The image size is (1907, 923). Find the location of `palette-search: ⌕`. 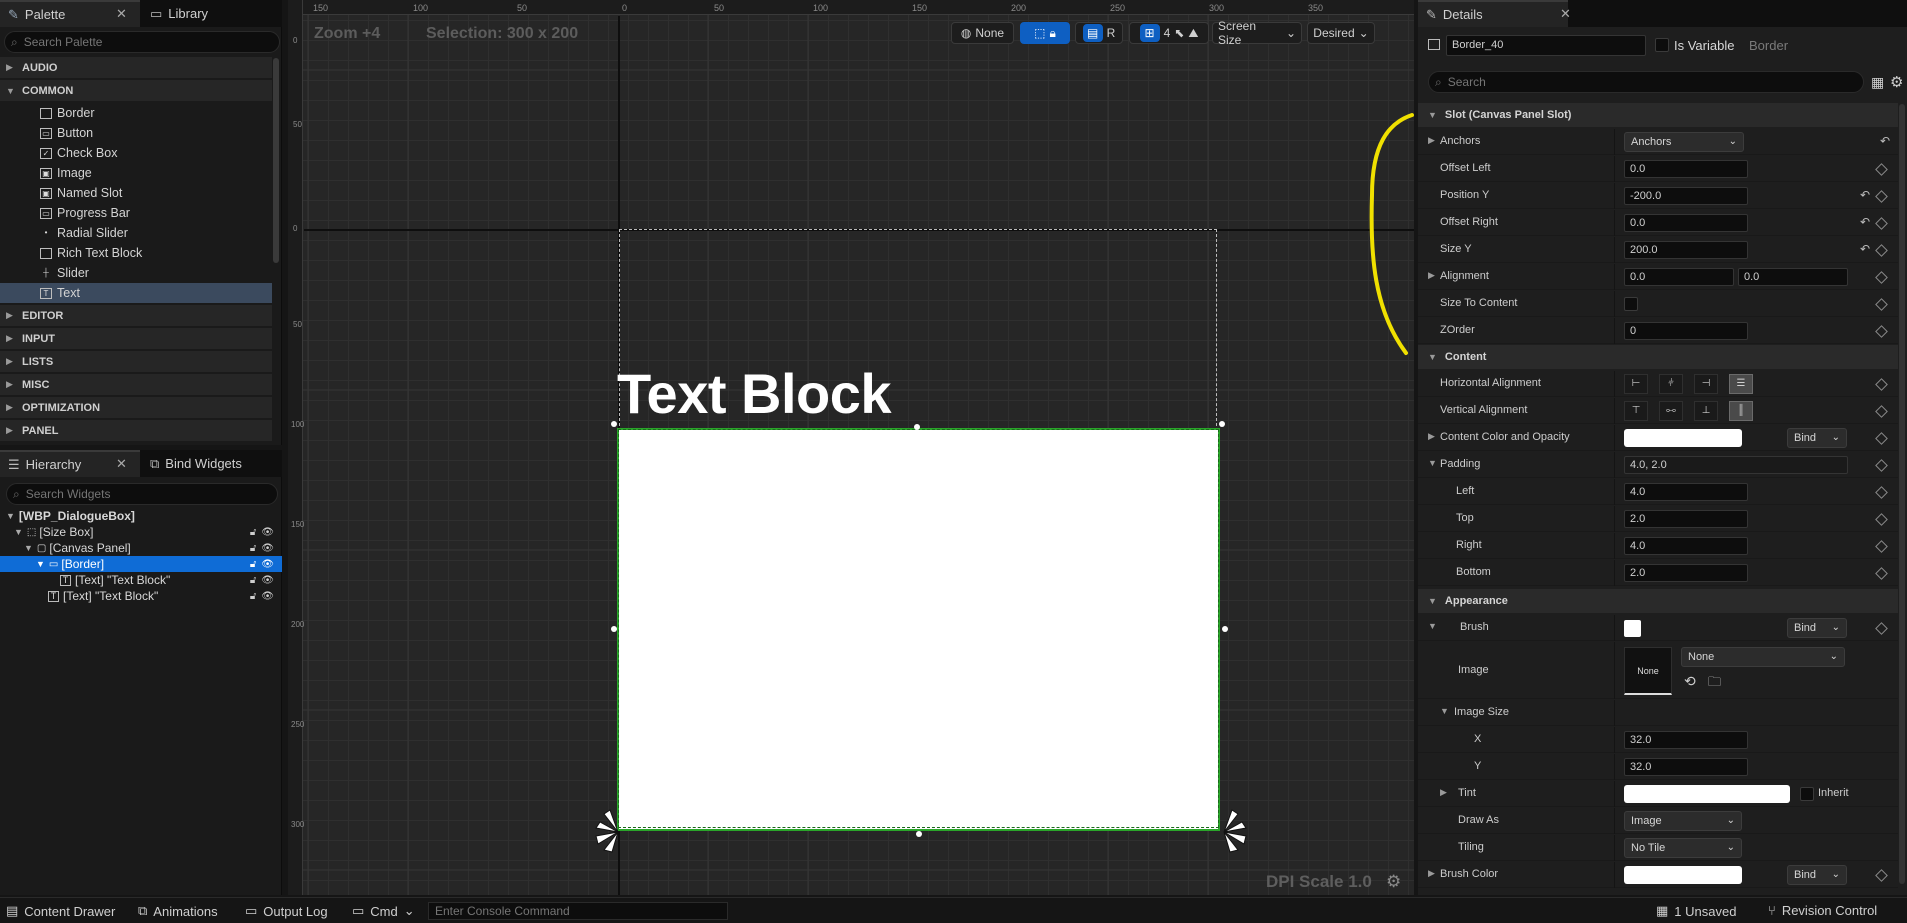

palette-search: ⌕ is located at coordinates (142, 42).